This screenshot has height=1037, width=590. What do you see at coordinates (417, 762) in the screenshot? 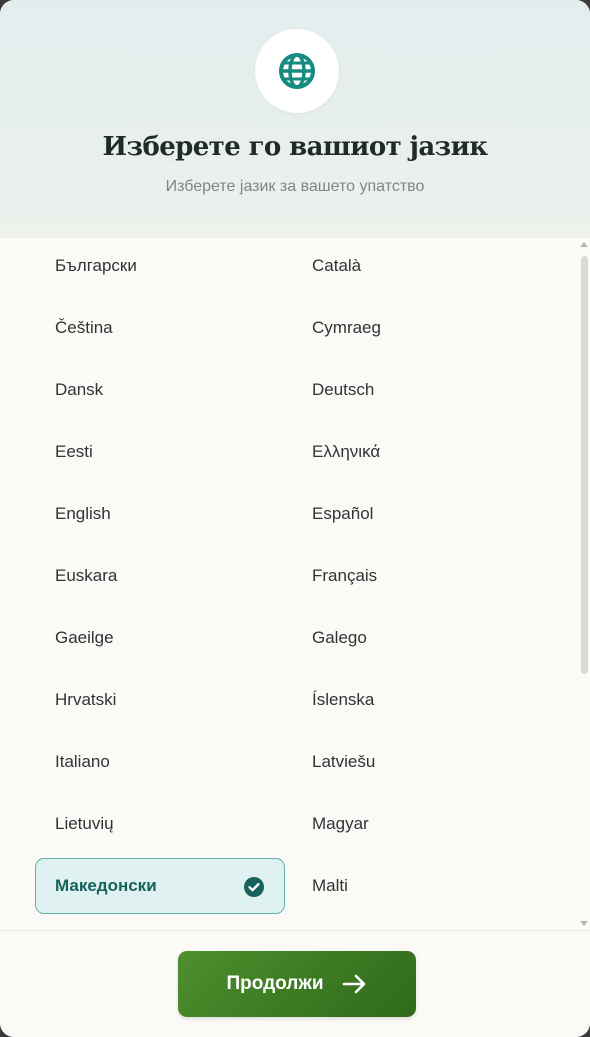
I see `language-option-latvian: Latviešu` at bounding box center [417, 762].